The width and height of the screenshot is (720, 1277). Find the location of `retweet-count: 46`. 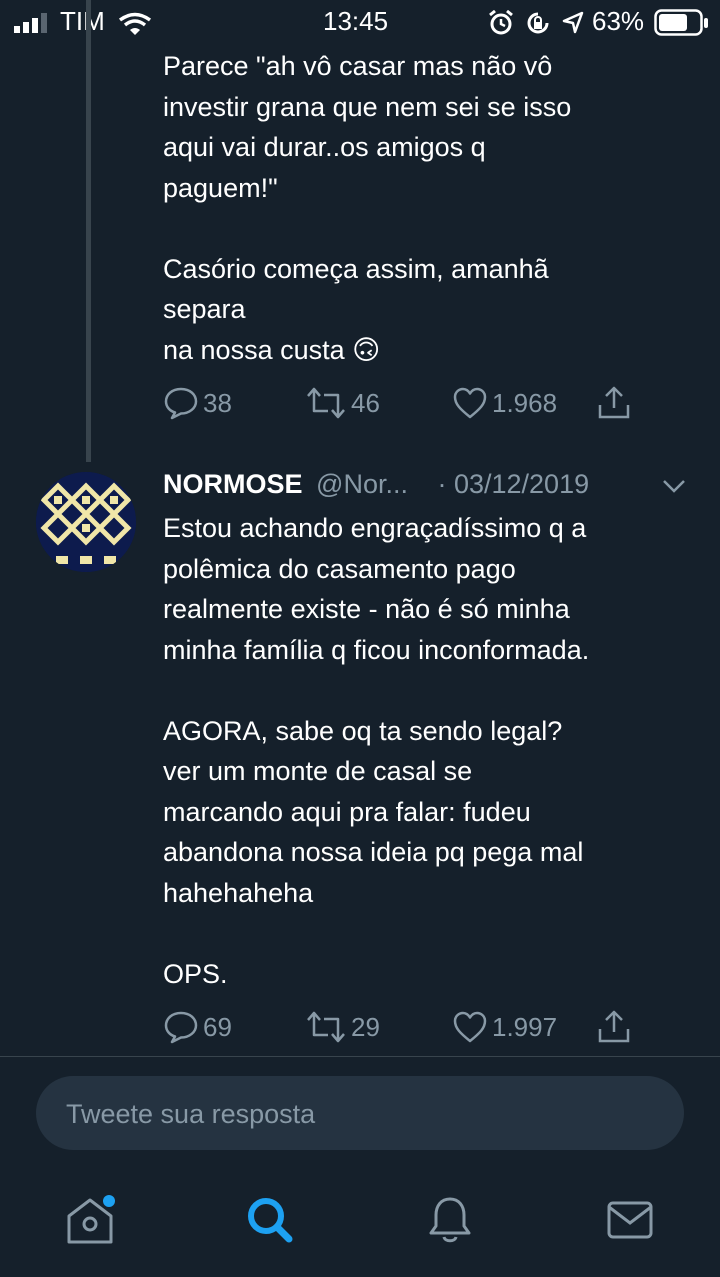

retweet-count: 46 is located at coordinates (365, 402).